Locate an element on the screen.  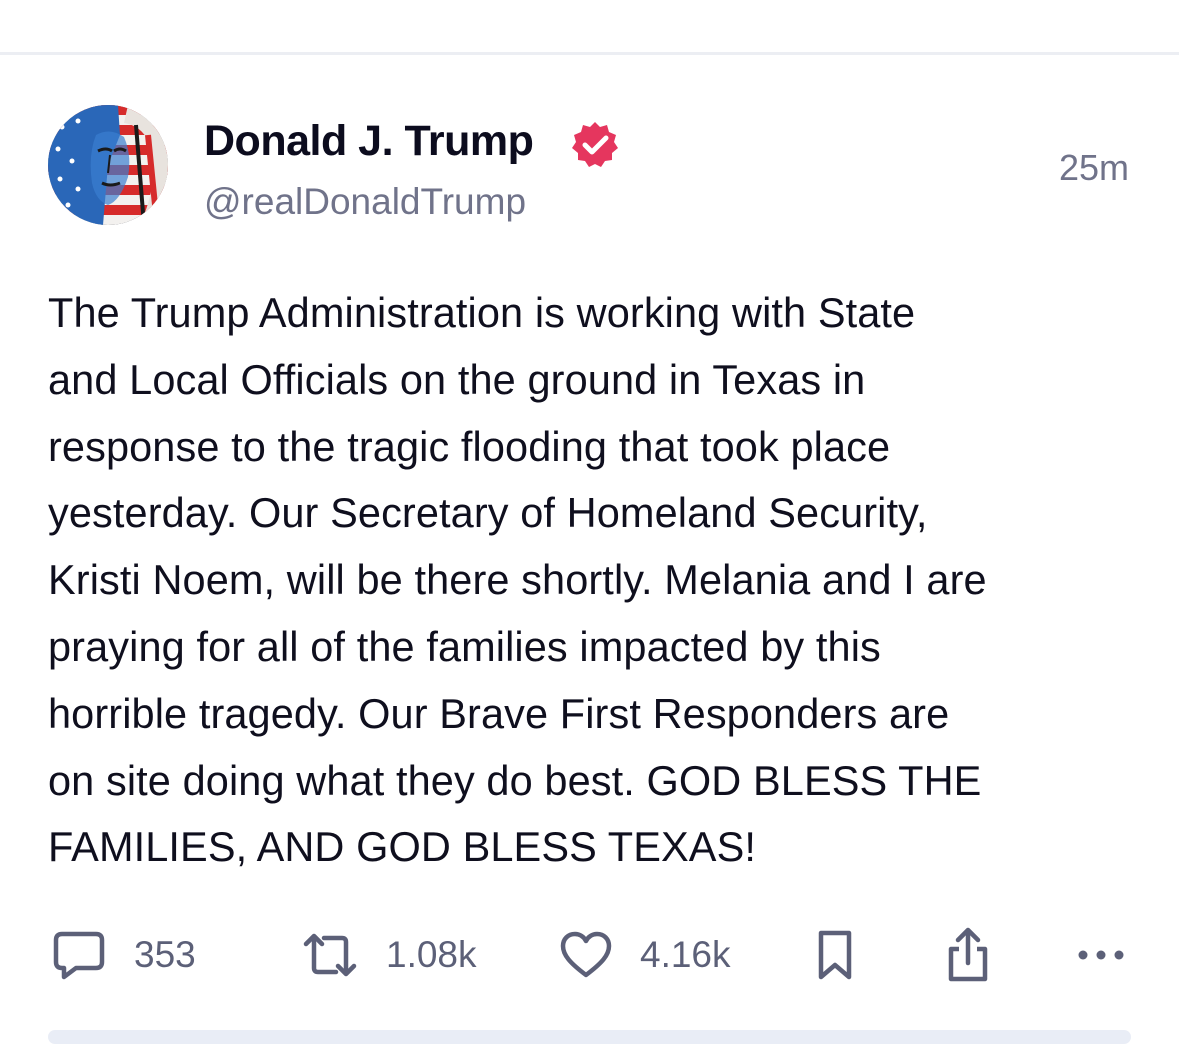
like-icon is located at coordinates (586, 954).